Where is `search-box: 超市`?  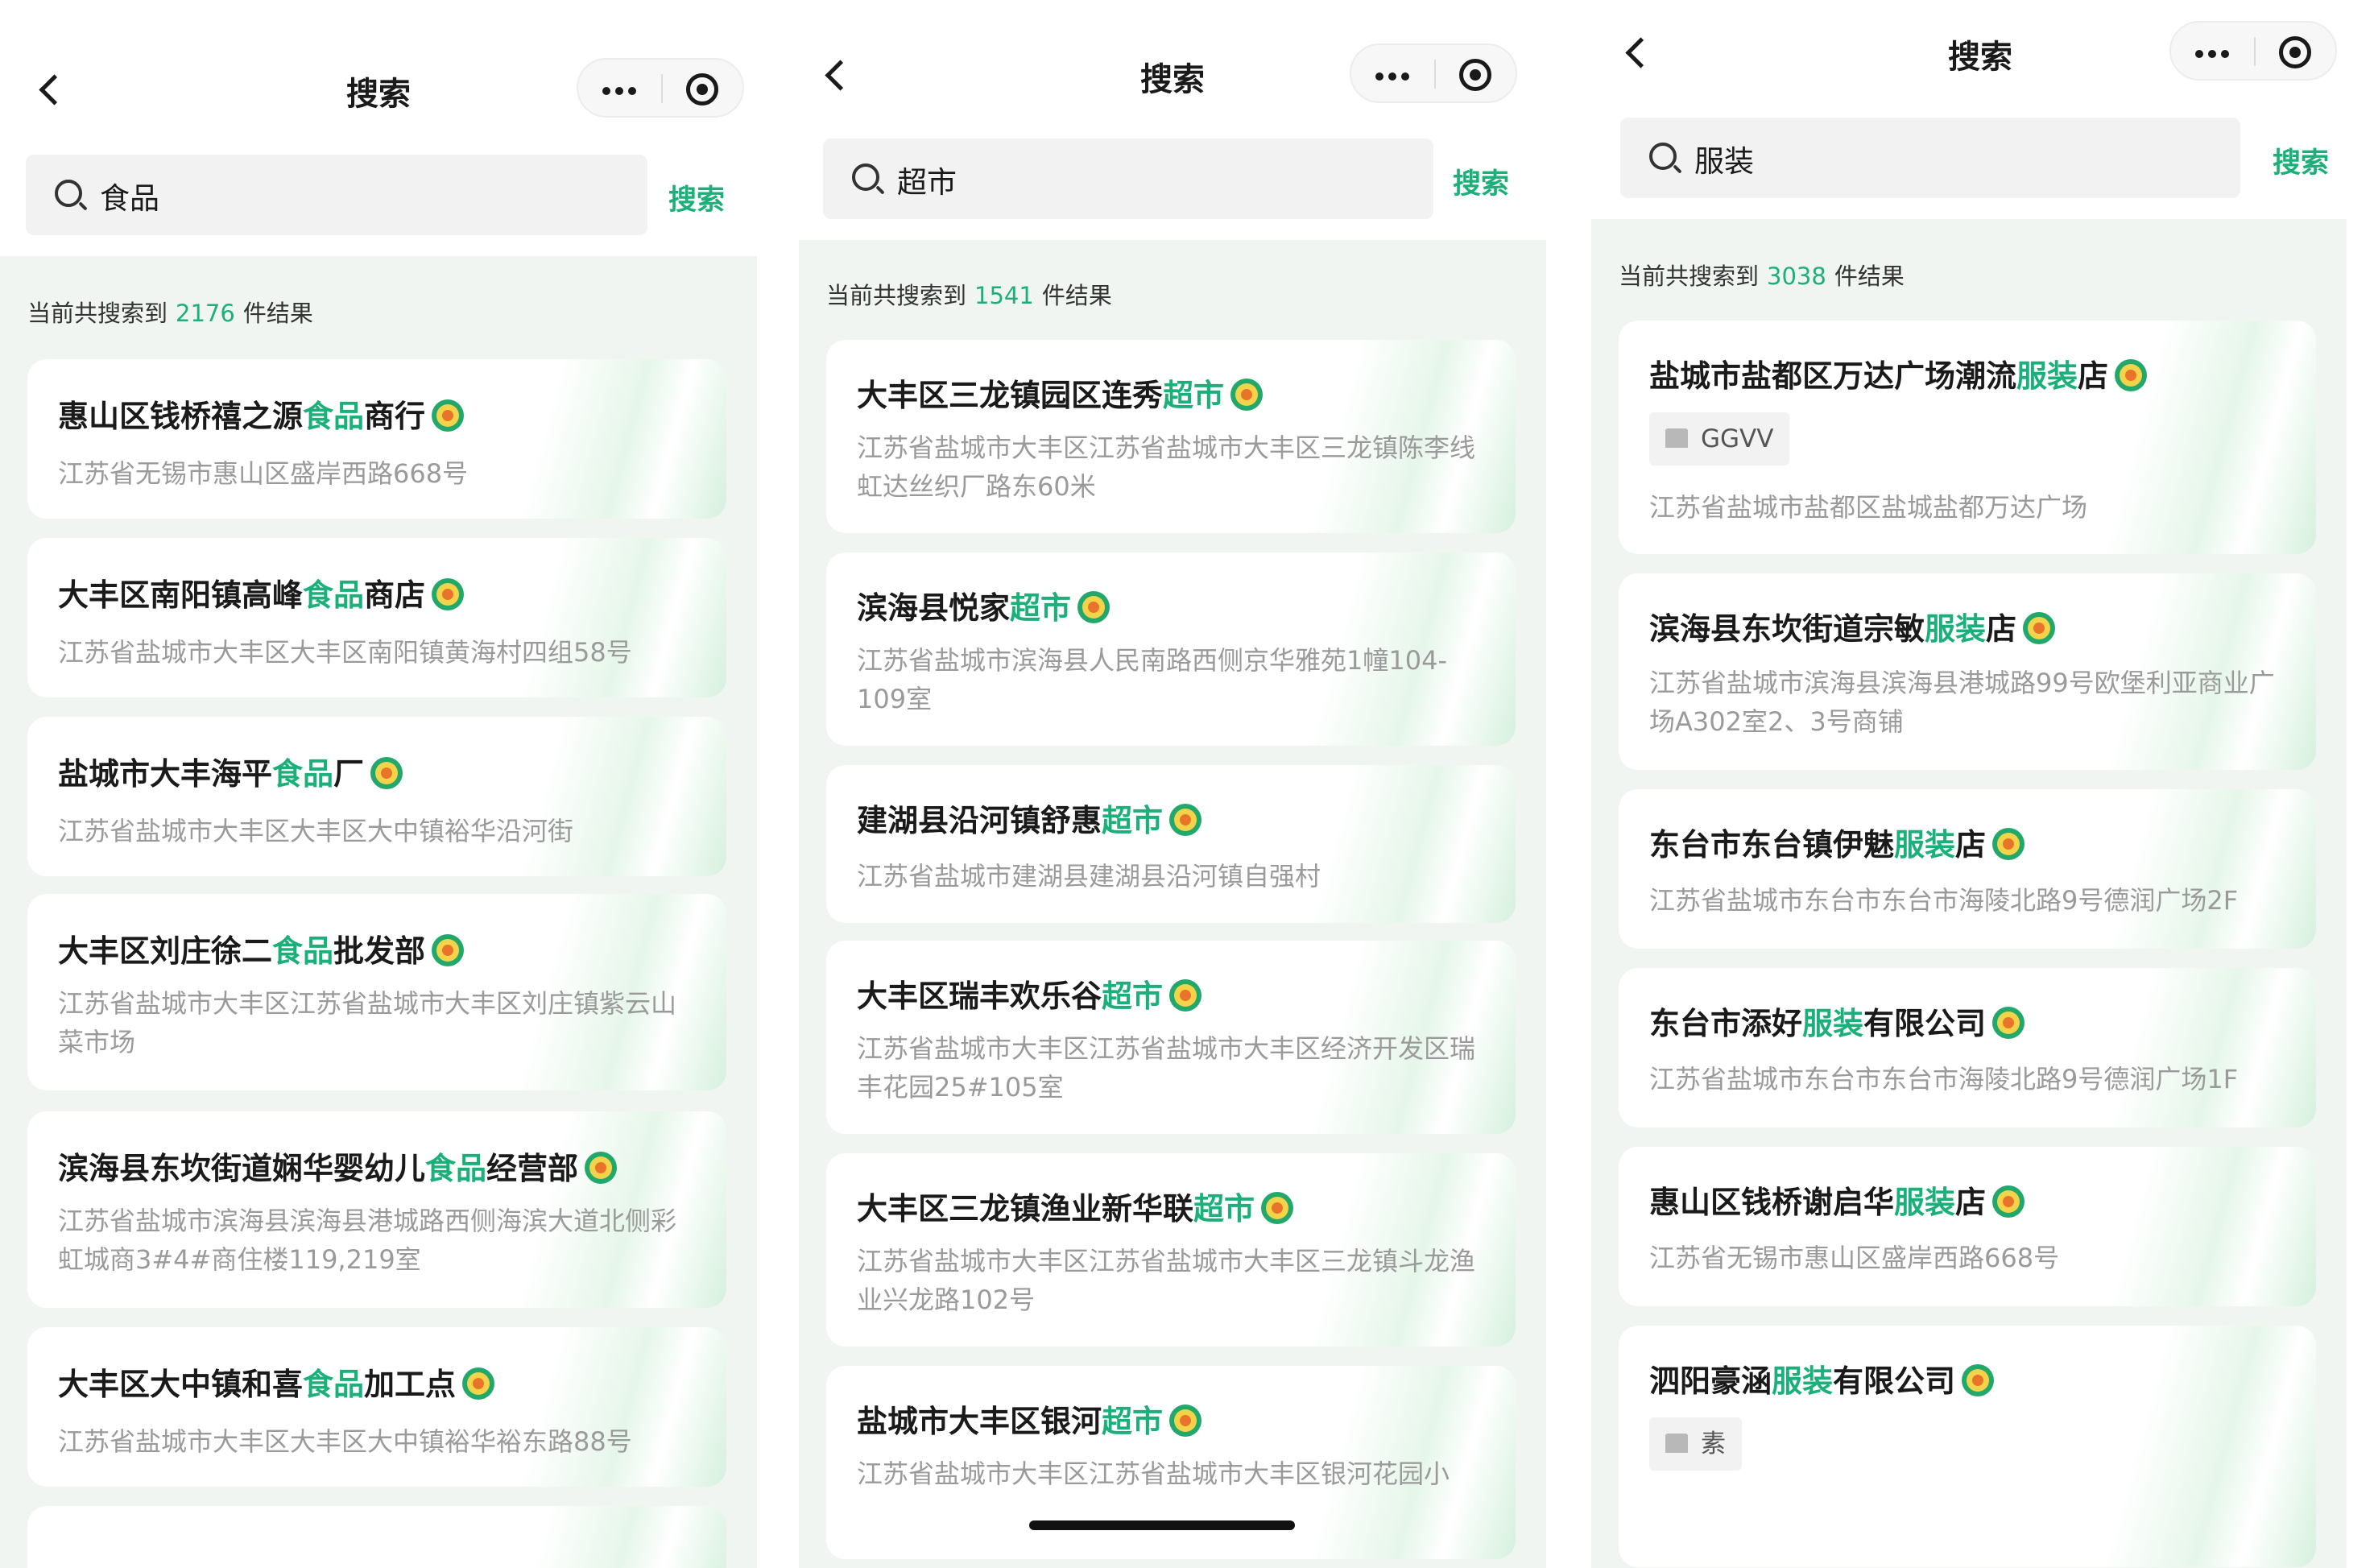
search-box: 超市 is located at coordinates (1128, 179).